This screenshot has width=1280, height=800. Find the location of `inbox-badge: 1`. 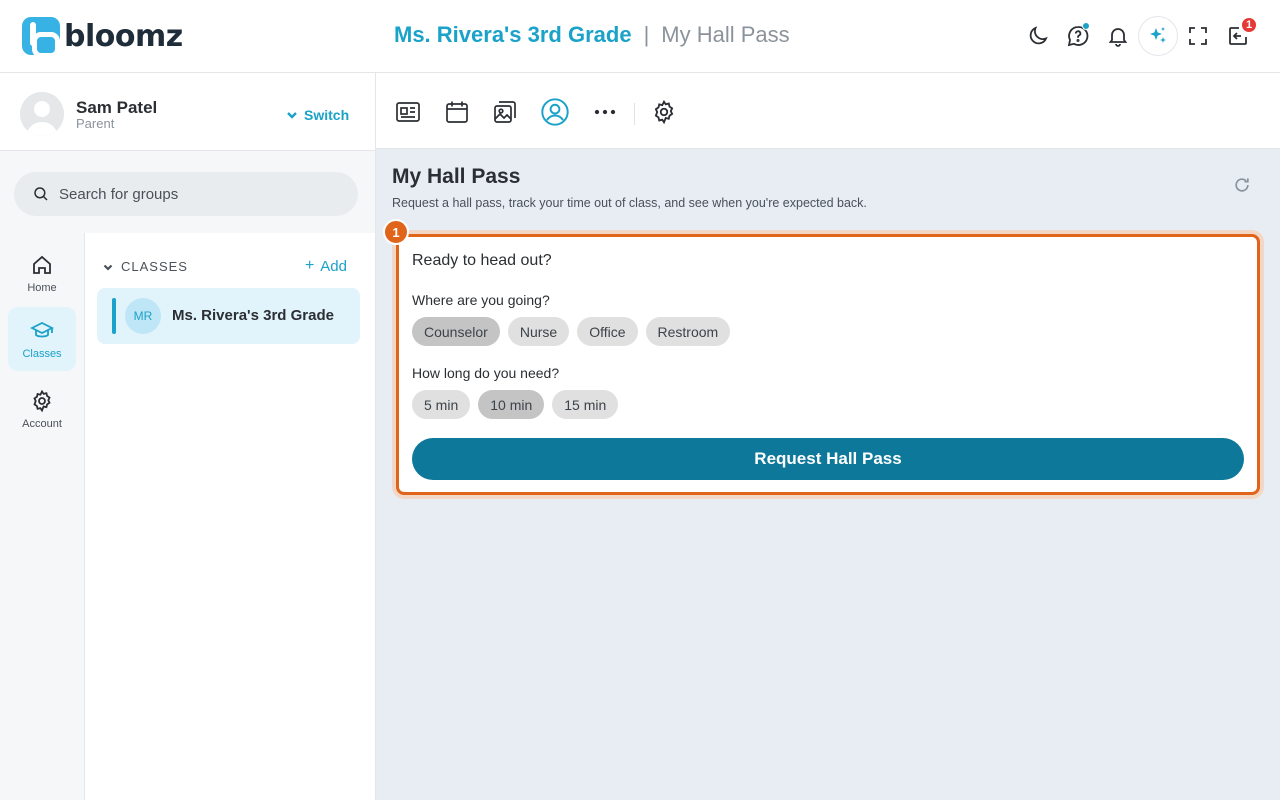

inbox-badge: 1 is located at coordinates (1249, 25).